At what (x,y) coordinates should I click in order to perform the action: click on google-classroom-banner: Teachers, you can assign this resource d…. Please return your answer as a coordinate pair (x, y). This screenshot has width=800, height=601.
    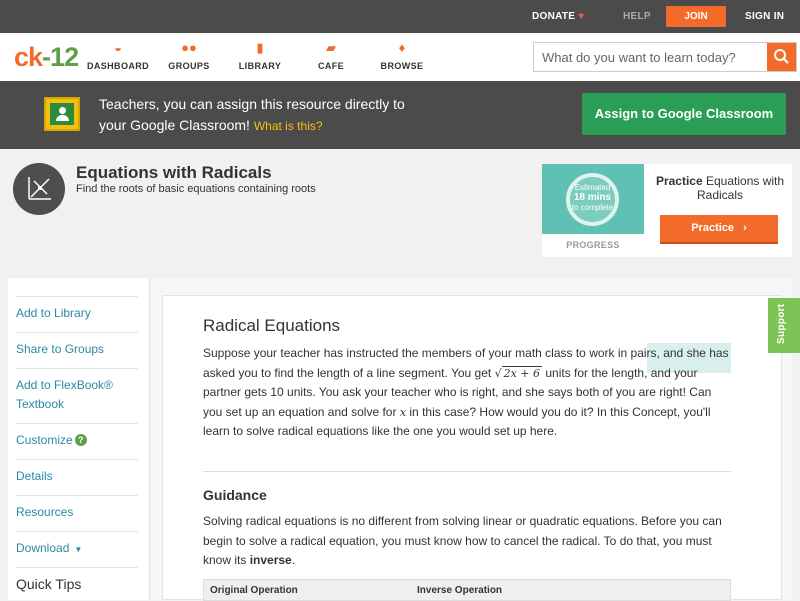
    Looking at the image, I should click on (400, 115).